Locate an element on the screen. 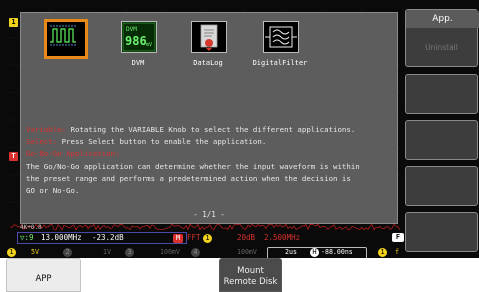 This screenshot has width=479, height=292. ch2-scale: 1V is located at coordinates (107, 252).